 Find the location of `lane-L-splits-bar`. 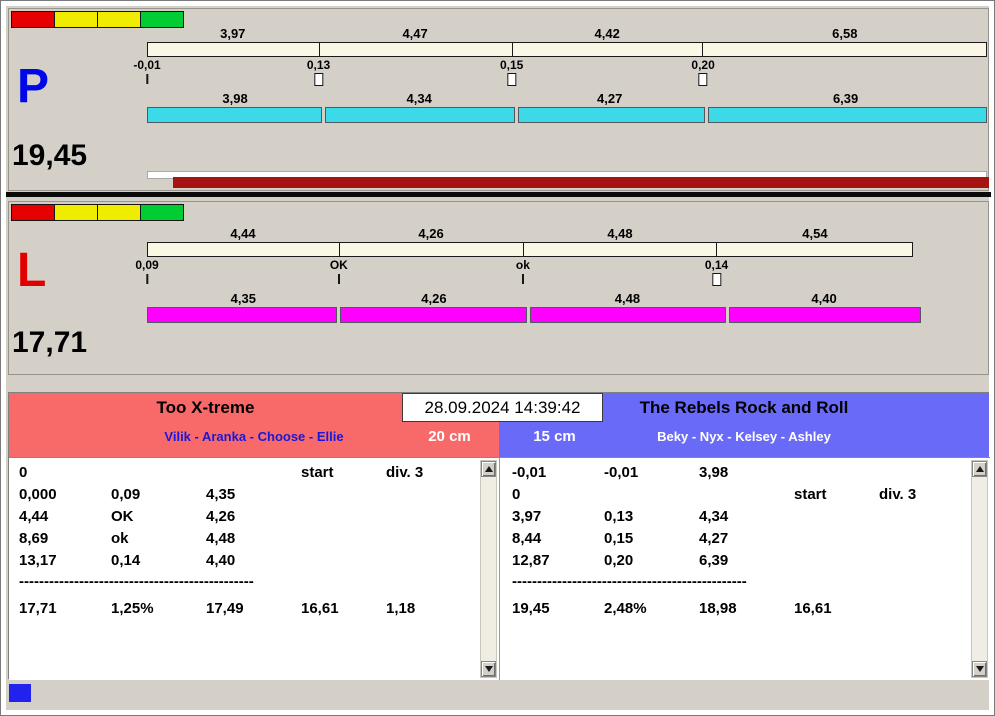

lane-L-splits-bar is located at coordinates (534, 315).